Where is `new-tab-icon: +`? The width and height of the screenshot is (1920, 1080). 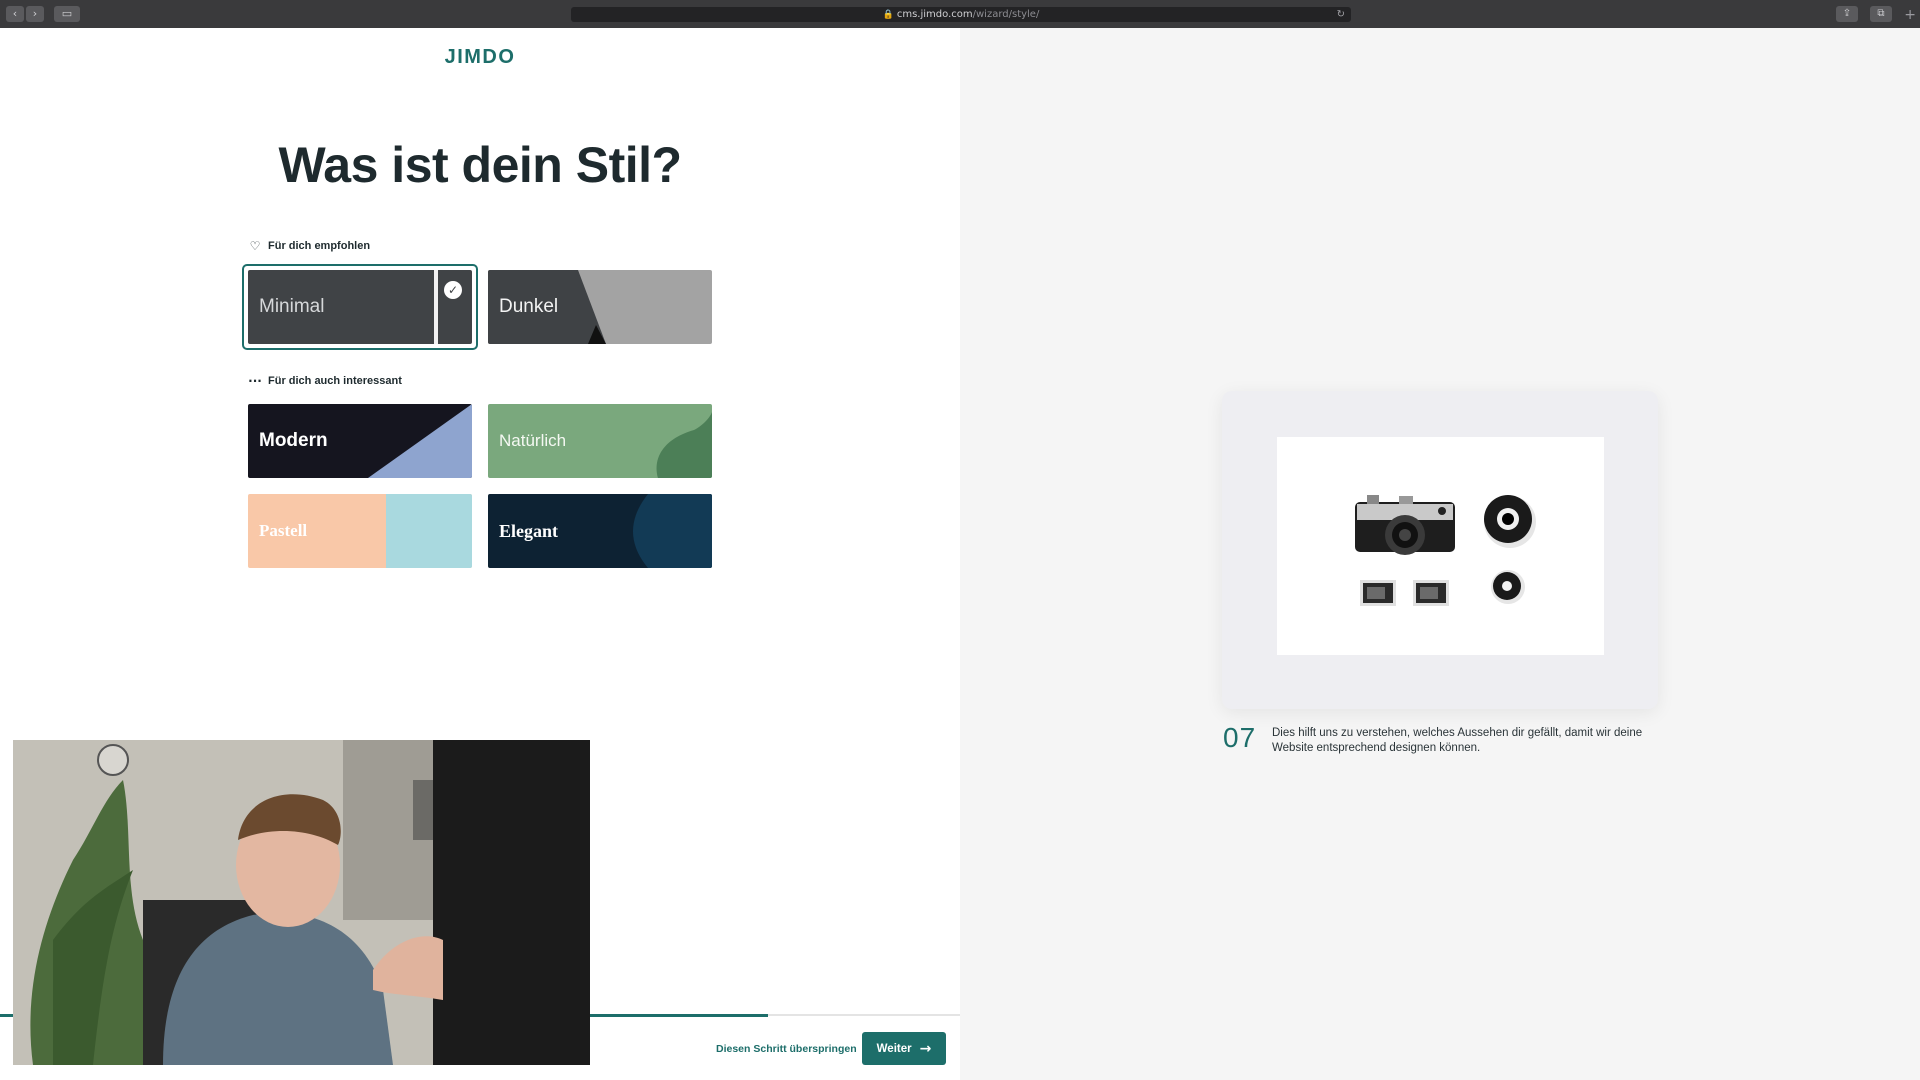 new-tab-icon: + is located at coordinates (1910, 15).